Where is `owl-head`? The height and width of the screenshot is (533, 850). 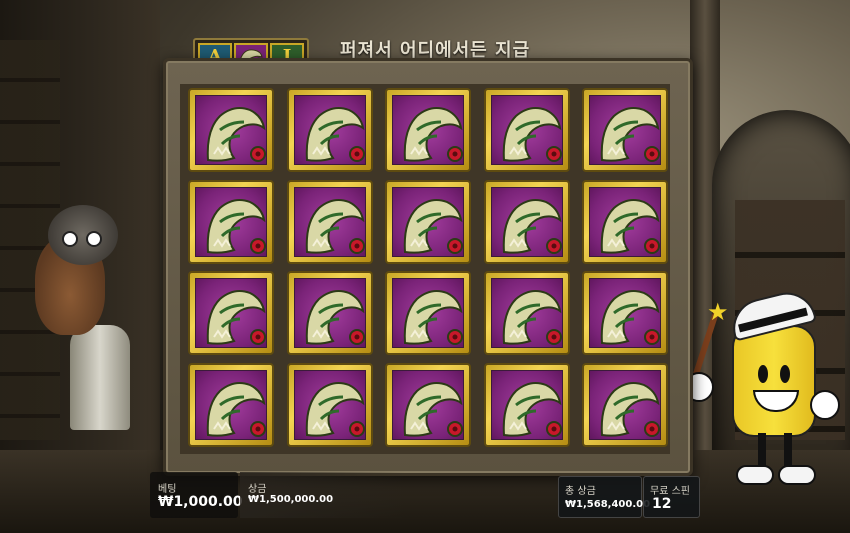
owl-head is located at coordinates (83, 235).